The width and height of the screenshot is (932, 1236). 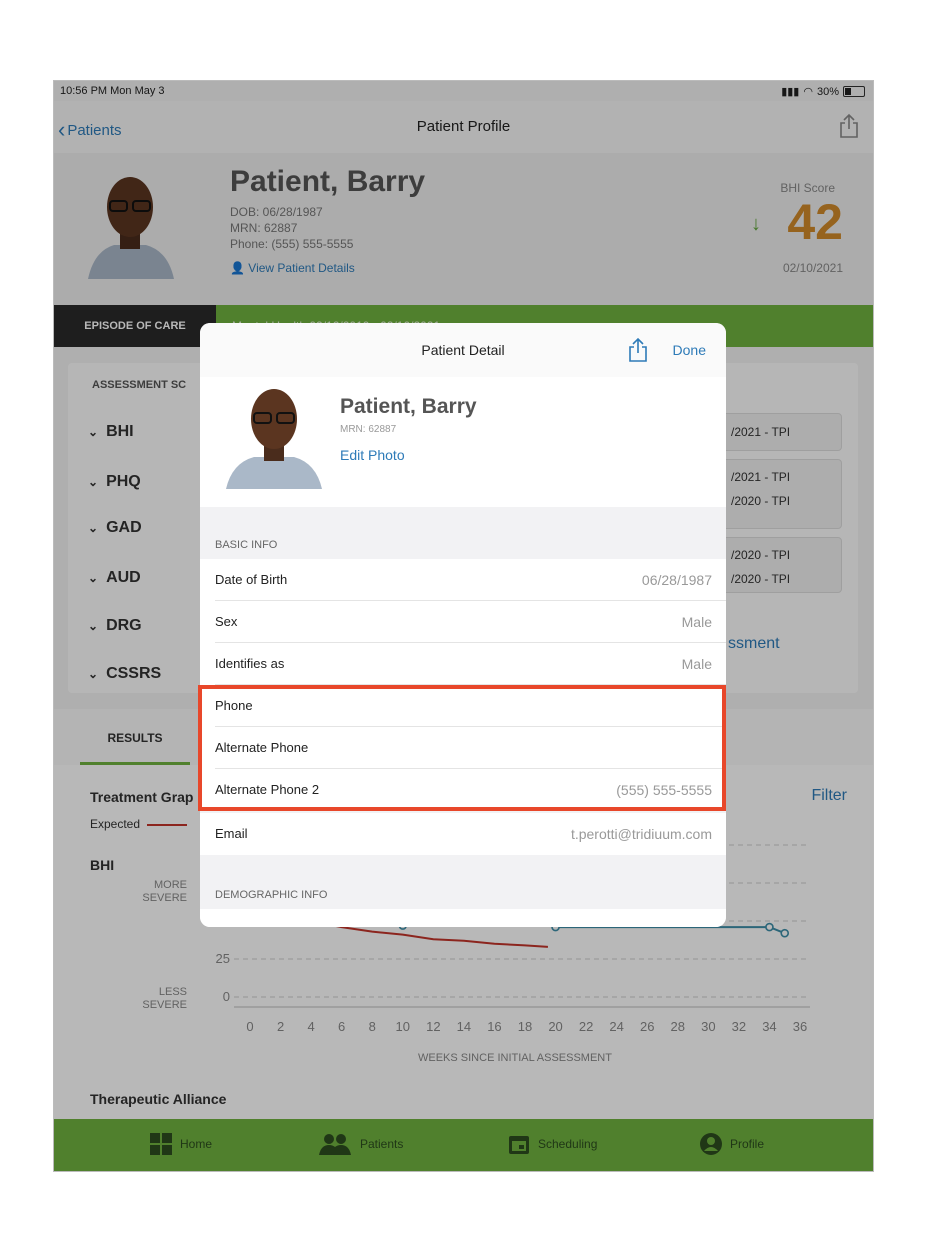 I want to click on row-label: Email, so click(x=231, y=833).